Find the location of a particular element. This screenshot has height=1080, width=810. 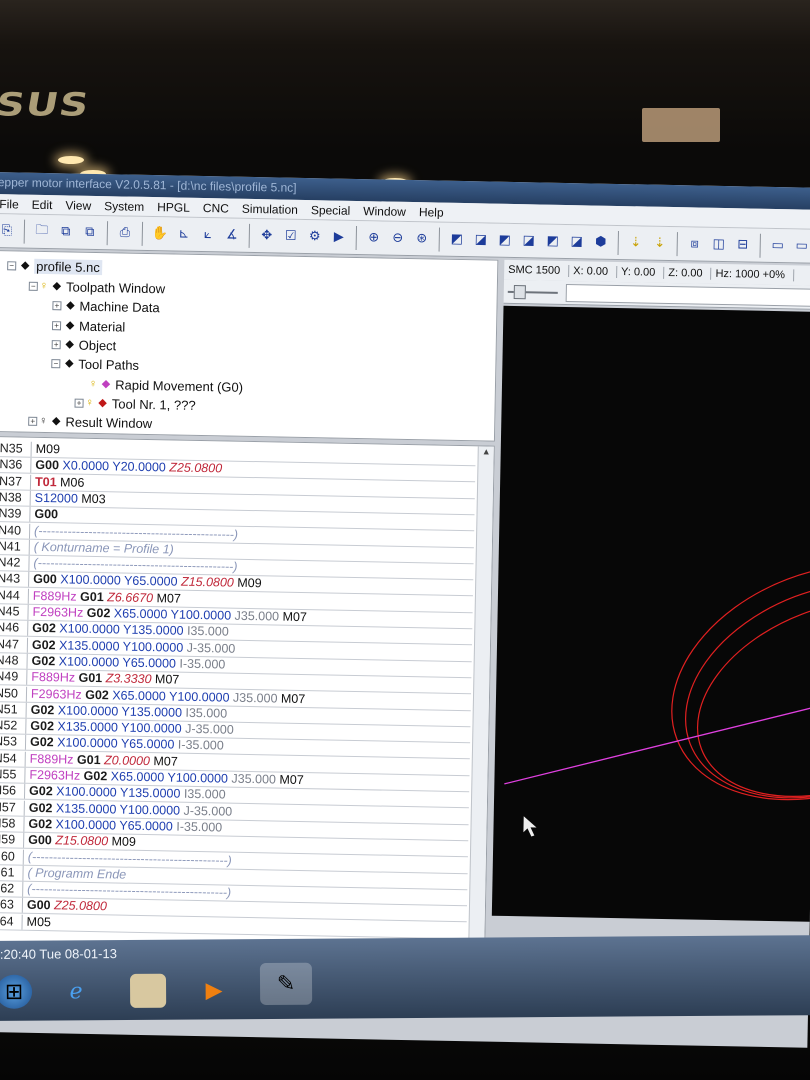

cnc-app-icon: ✎ is located at coordinates (286, 984).